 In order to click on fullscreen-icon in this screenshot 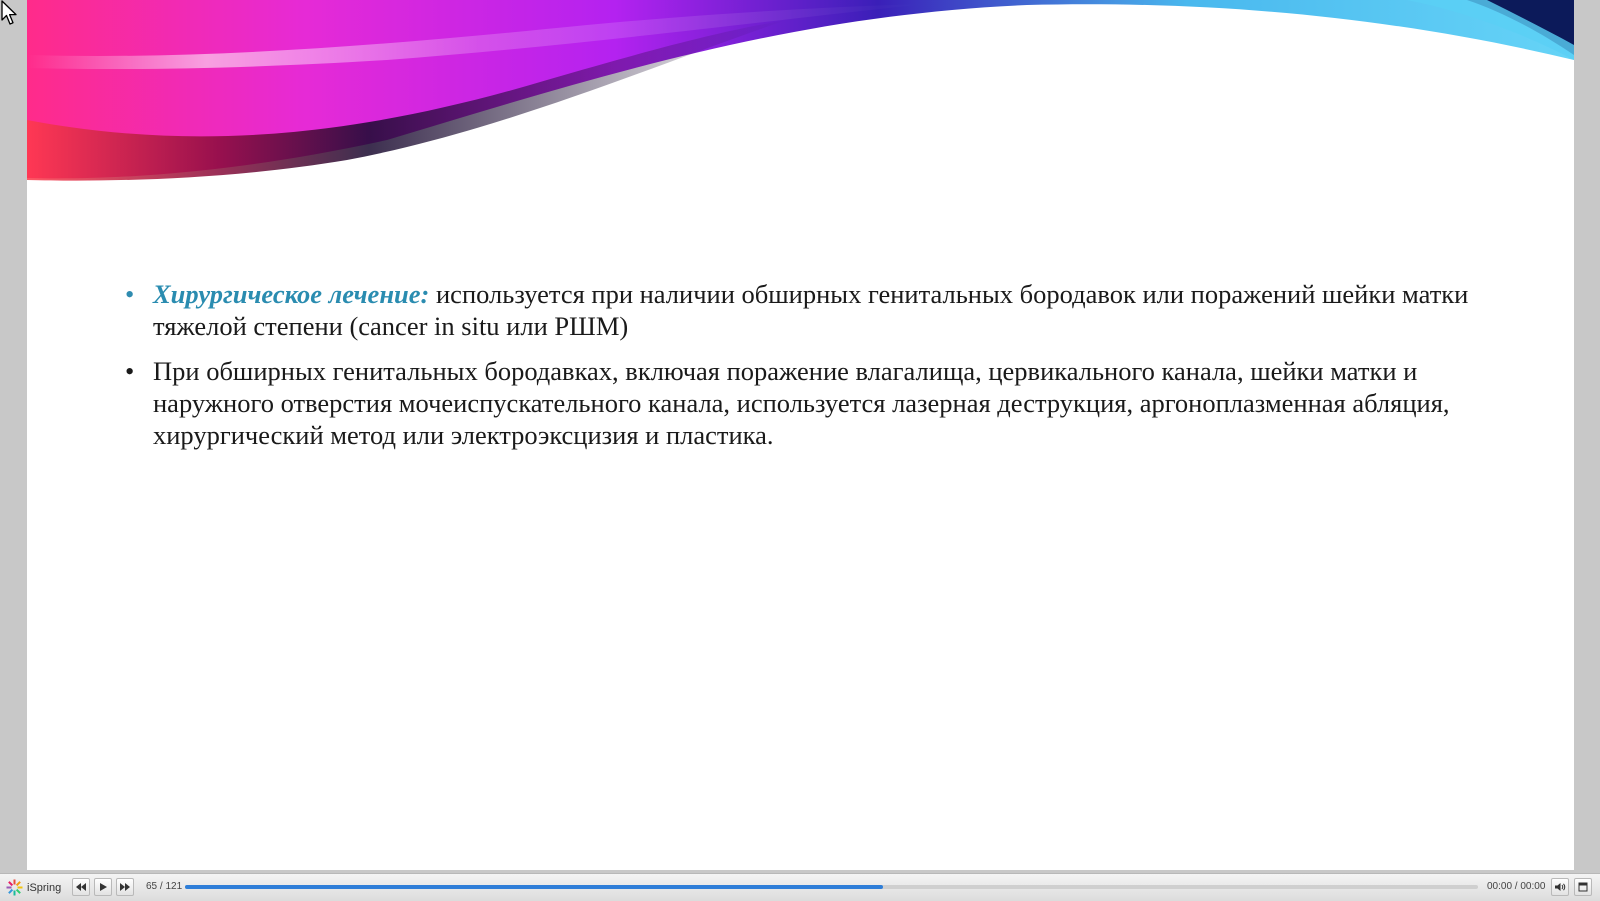, I will do `click(1583, 887)`.